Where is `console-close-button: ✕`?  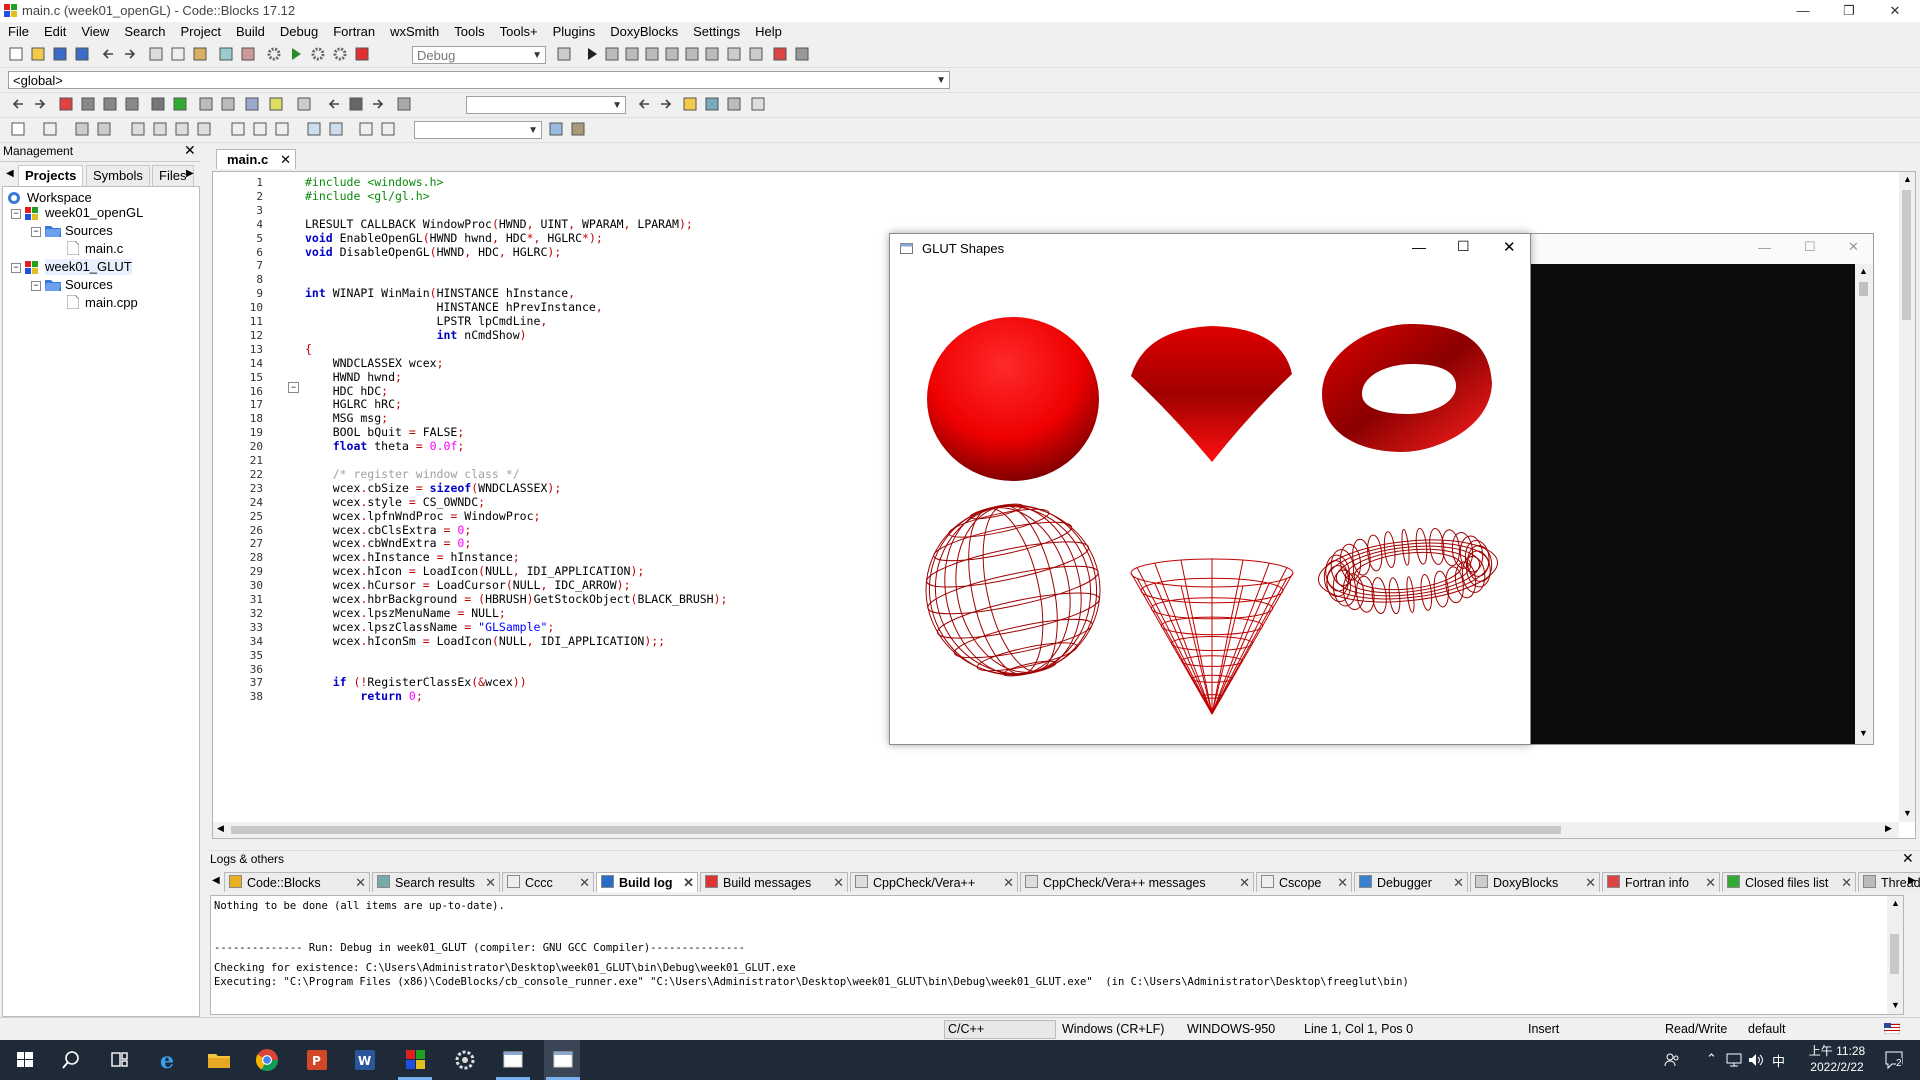
console-close-button: ✕ is located at coordinates (1853, 247).